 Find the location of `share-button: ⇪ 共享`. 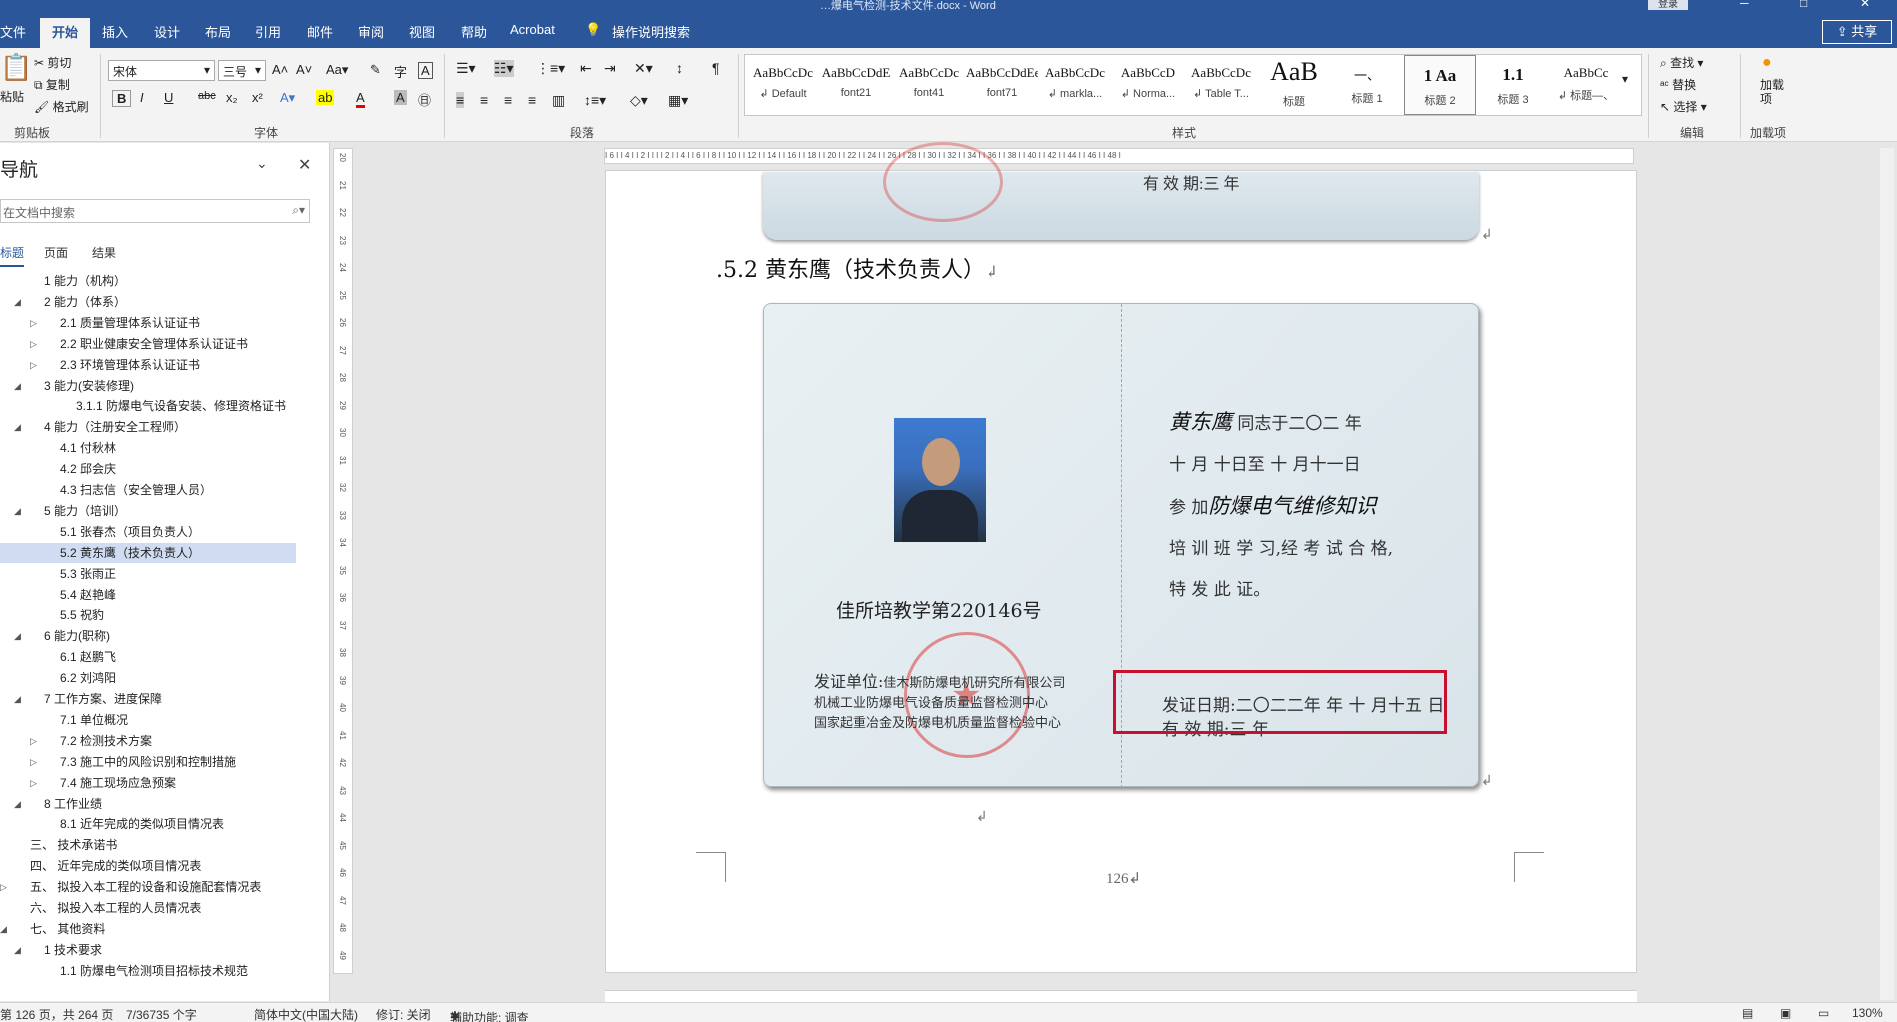

share-button: ⇪ 共享 is located at coordinates (1857, 32).